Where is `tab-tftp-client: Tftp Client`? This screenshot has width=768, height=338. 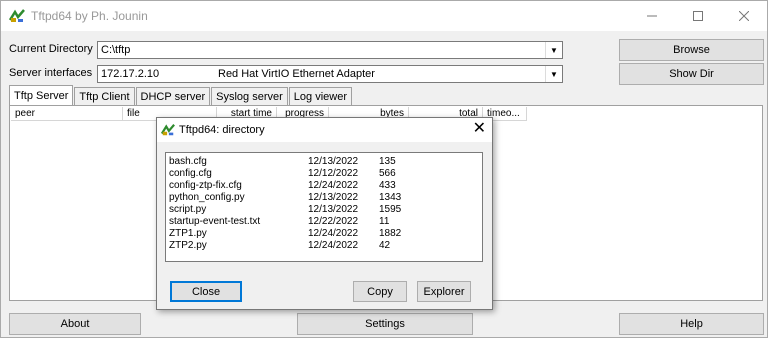 tab-tftp-client: Tftp Client is located at coordinates (104, 96).